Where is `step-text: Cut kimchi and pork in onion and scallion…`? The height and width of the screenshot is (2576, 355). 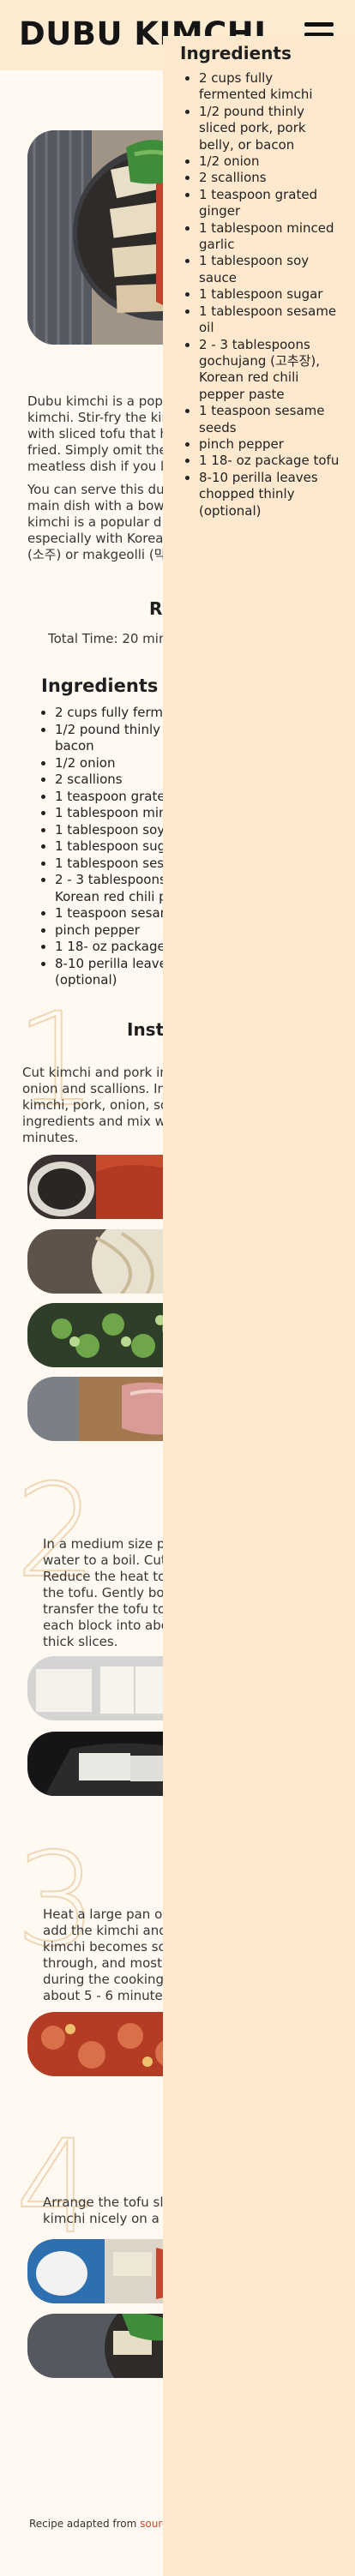
step-text: Cut kimchi and pork in onion and scallion… is located at coordinates (95, 1105).